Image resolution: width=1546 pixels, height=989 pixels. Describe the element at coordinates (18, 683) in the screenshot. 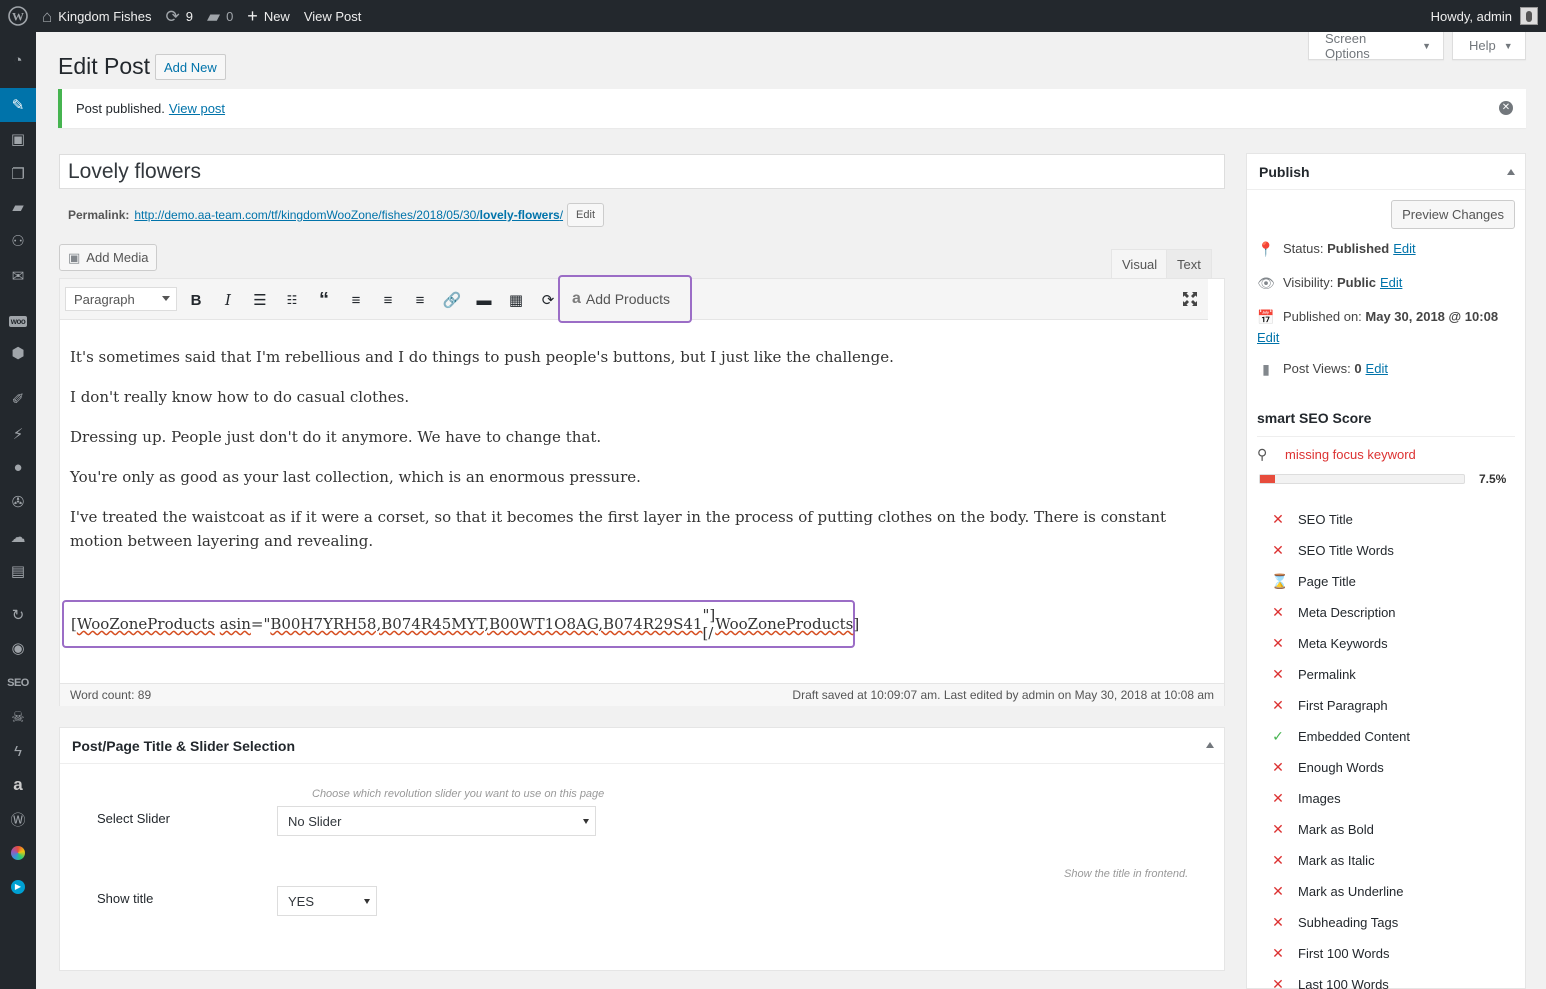

I see `seo-text-icon: SEO` at that location.